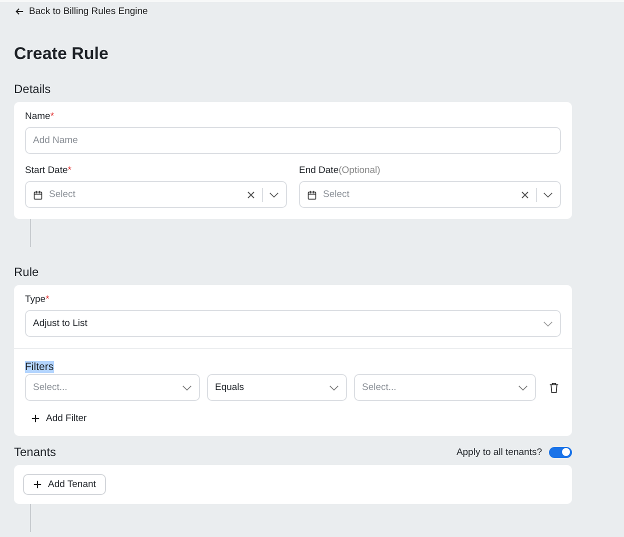 This screenshot has height=537, width=624. I want to click on section-heading: Details, so click(33, 89).